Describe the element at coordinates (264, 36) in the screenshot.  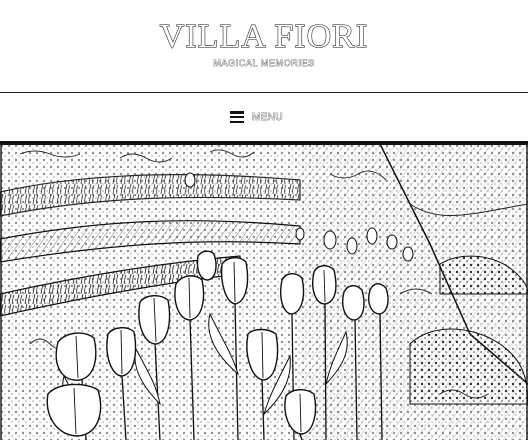
I see `site-title: VILLA FIORI` at that location.